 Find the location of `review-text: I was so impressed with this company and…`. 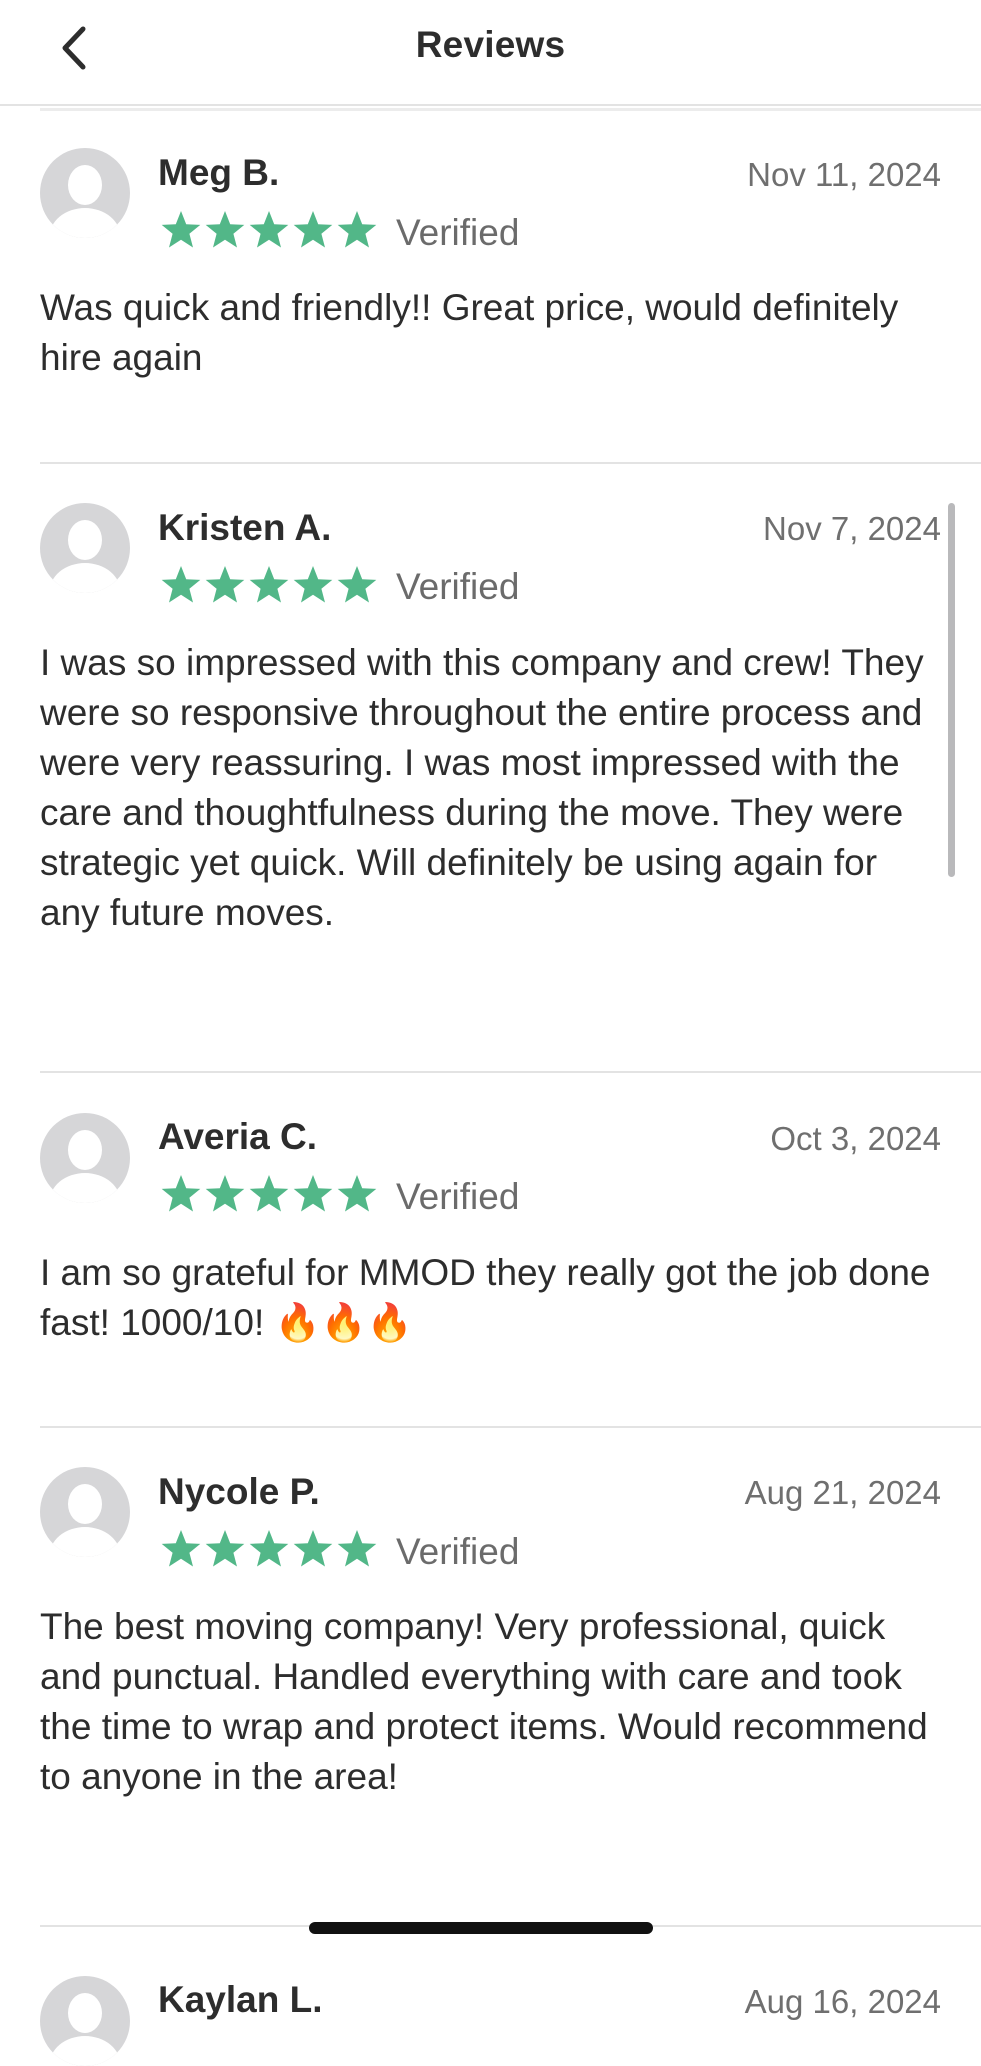

review-text: I was so impressed with this company and… is located at coordinates (482, 787).